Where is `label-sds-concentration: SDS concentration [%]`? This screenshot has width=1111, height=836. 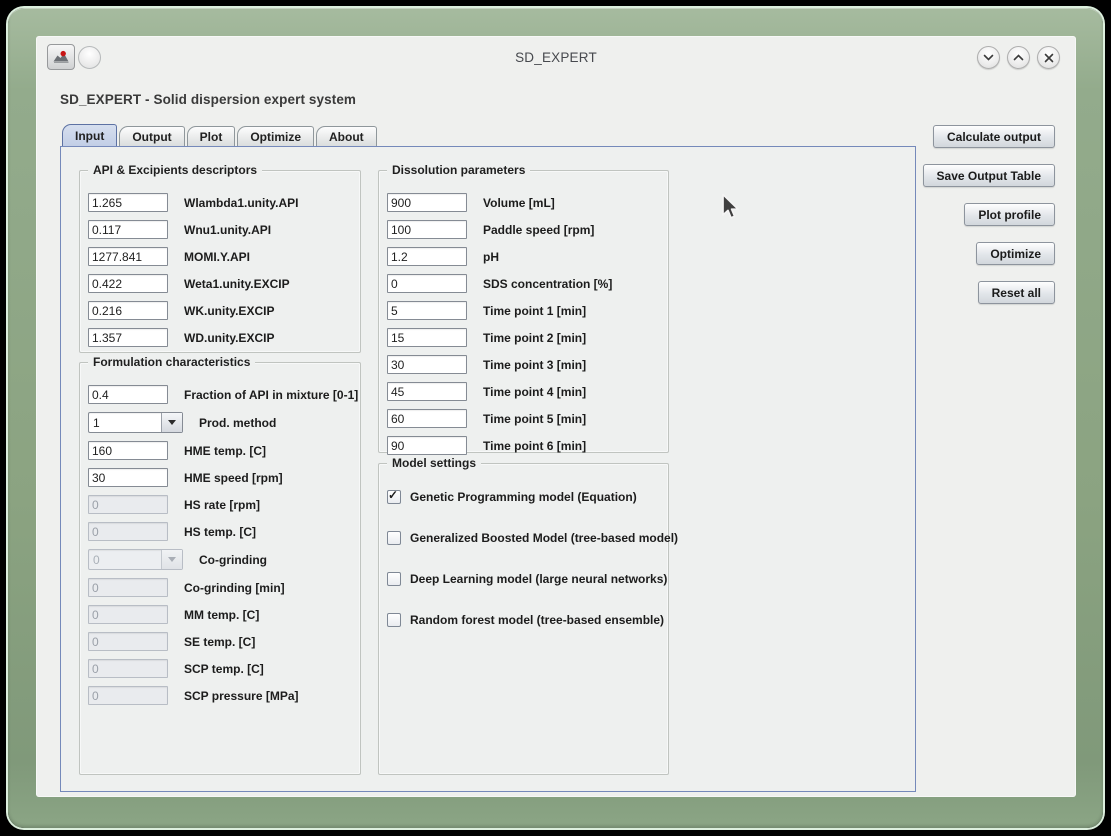
label-sds-concentration: SDS concentration [%] is located at coordinates (548, 283).